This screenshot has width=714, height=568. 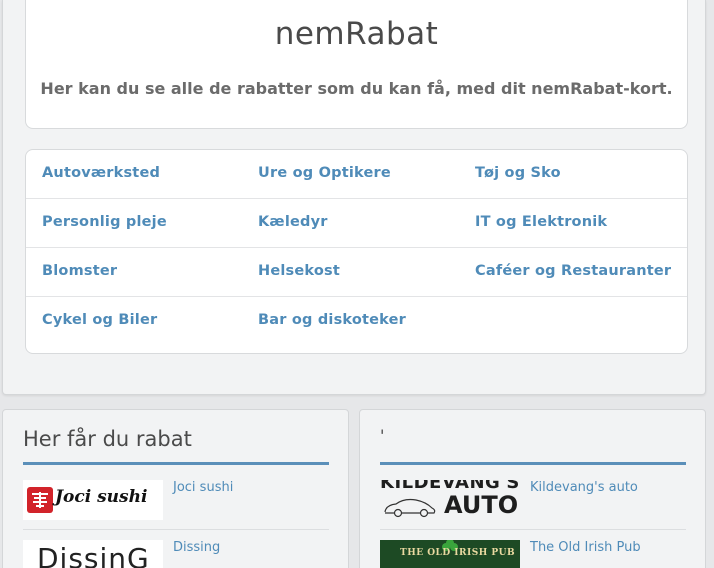 What do you see at coordinates (573, 271) in the screenshot?
I see `category-link-cafeer-og-restauranter: Caféer og Restauranter` at bounding box center [573, 271].